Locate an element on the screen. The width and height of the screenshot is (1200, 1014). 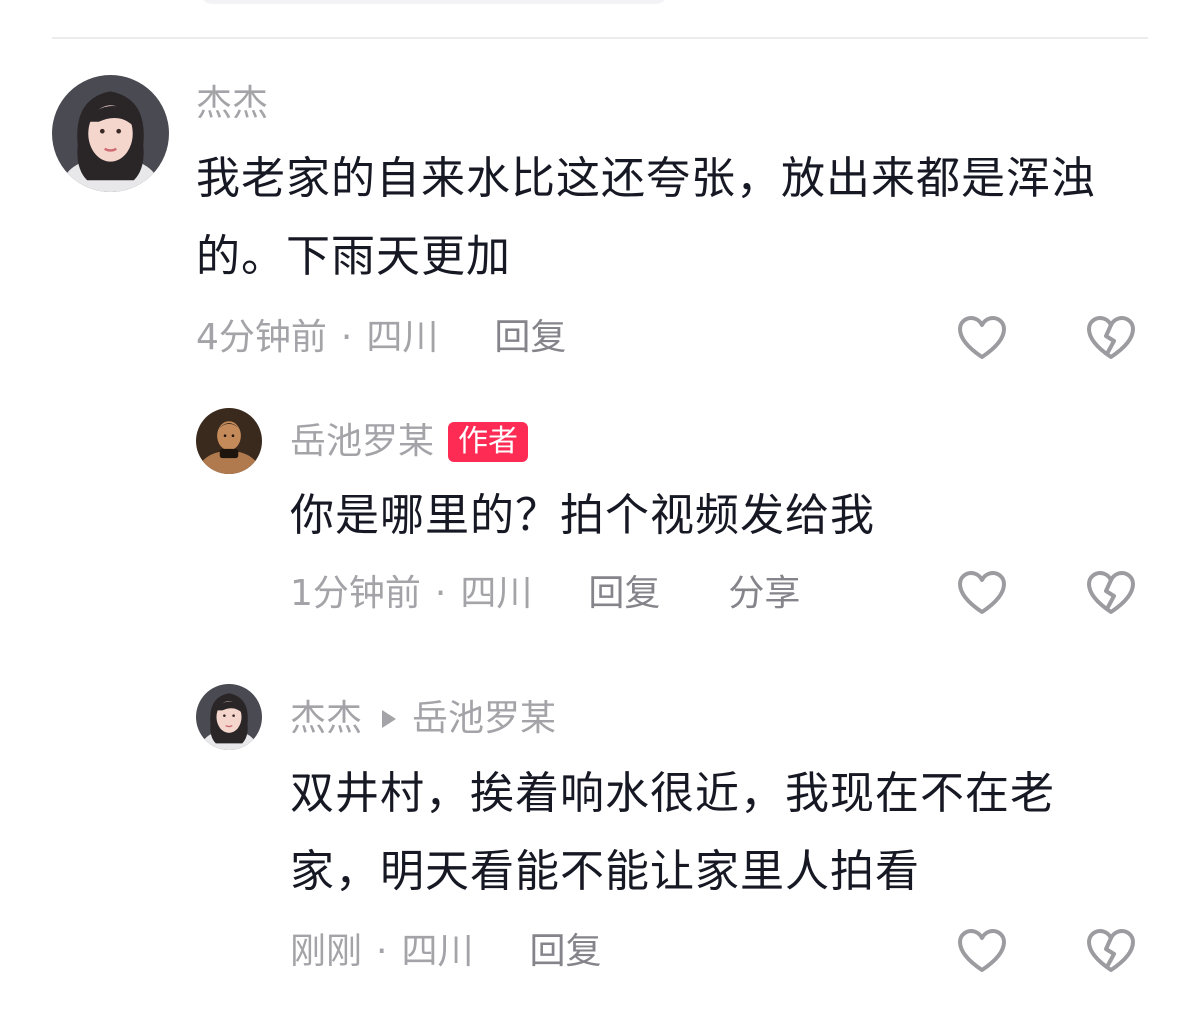
comment-time: 4分钟前 is located at coordinates (261, 337).